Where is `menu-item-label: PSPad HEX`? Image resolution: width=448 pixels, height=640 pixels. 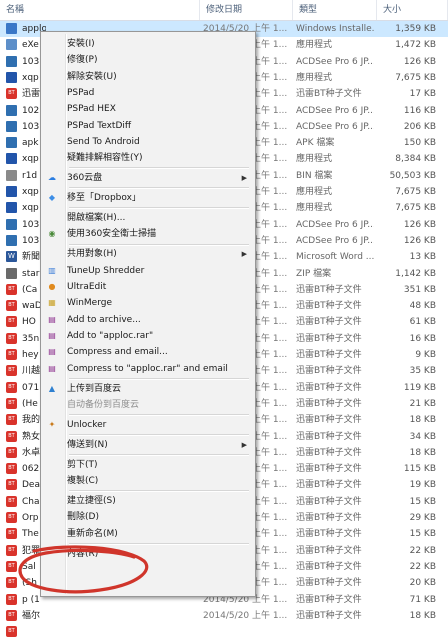
menu-item-label: PSPad HEX is located at coordinates (91, 109).